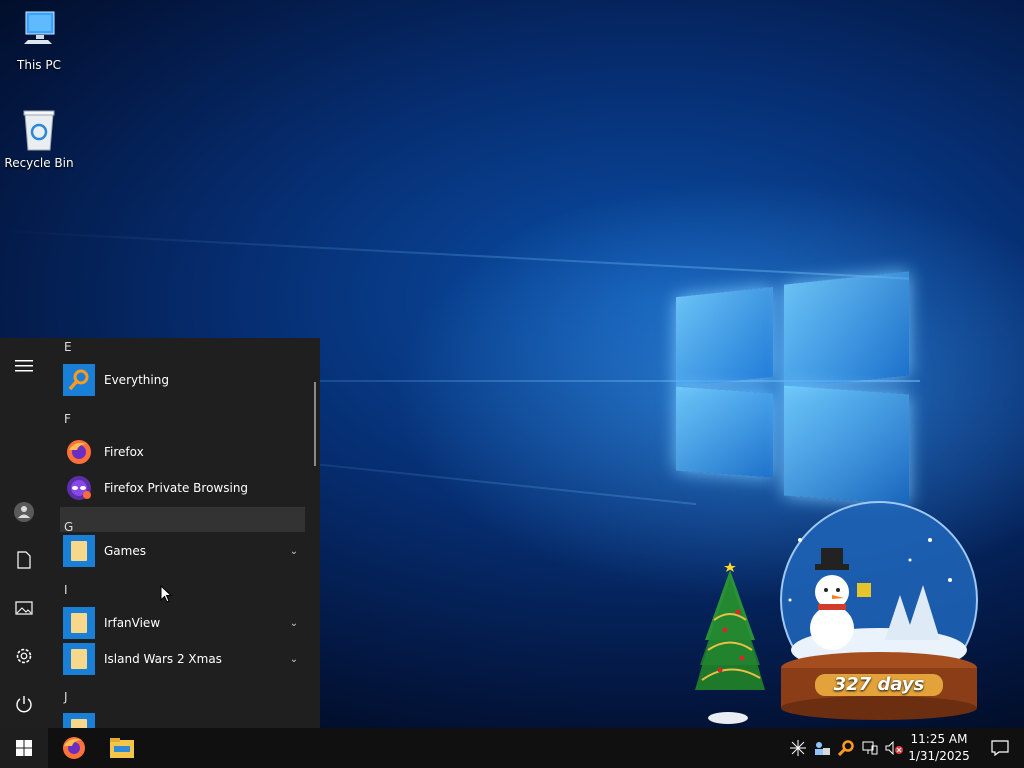  Describe the element at coordinates (68, 527) in the screenshot. I see `section-letter-g: G` at that location.